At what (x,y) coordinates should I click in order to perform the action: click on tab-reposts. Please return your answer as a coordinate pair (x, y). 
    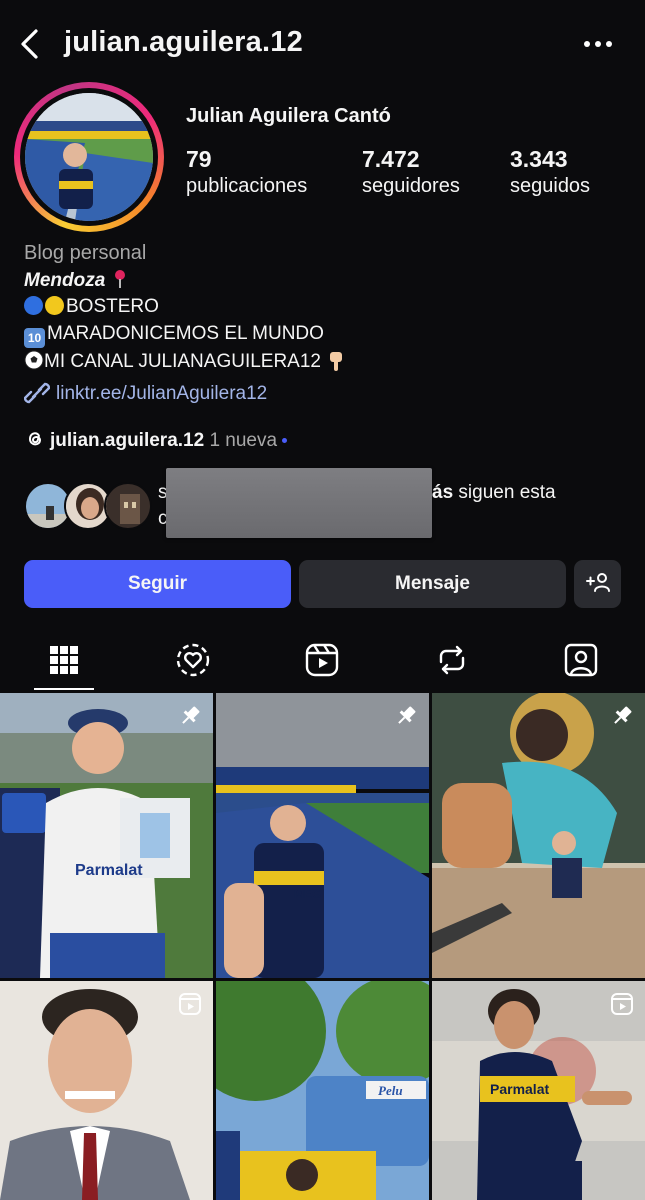
    Looking at the image, I should click on (452, 660).